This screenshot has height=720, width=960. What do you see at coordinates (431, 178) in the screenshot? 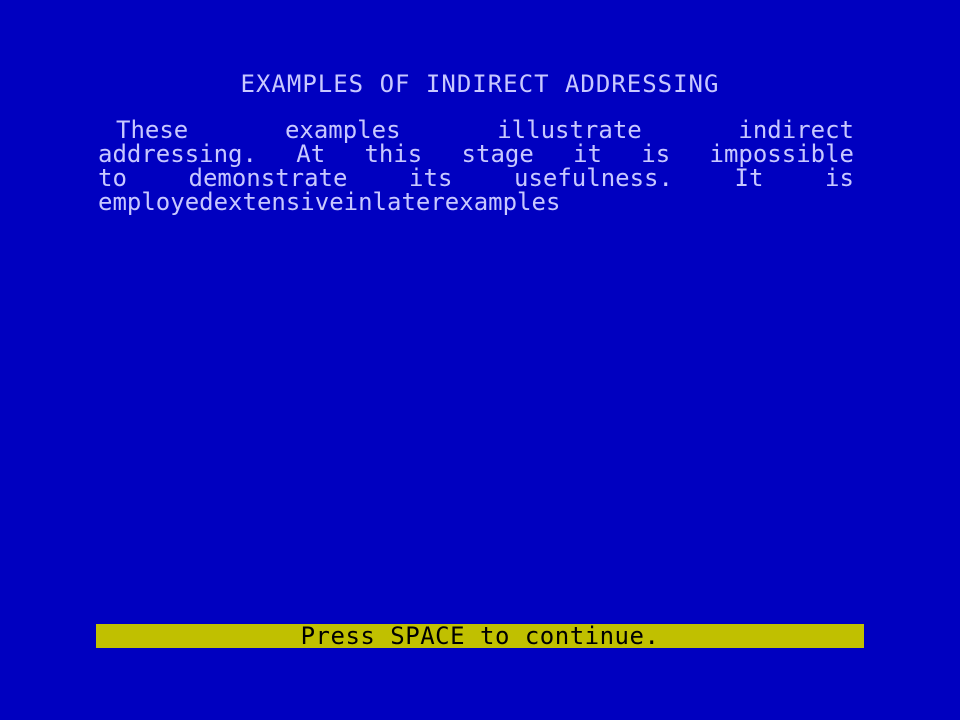
I see `body-word: its` at bounding box center [431, 178].